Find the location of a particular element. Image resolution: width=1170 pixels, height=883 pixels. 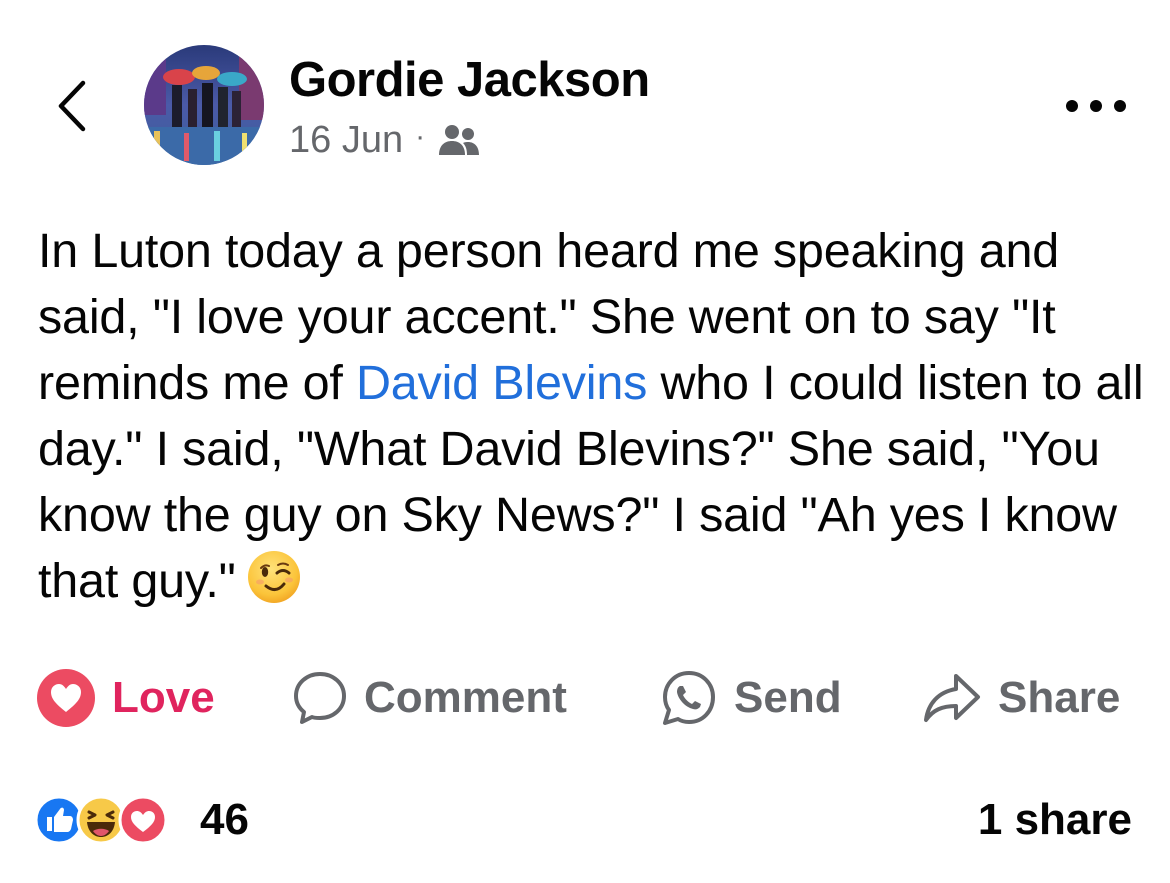

love-reaction-icon is located at coordinates (66, 698).